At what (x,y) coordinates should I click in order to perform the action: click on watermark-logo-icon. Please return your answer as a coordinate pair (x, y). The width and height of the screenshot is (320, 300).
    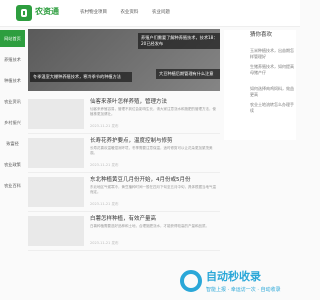
    Looking at the image, I should click on (191, 281).